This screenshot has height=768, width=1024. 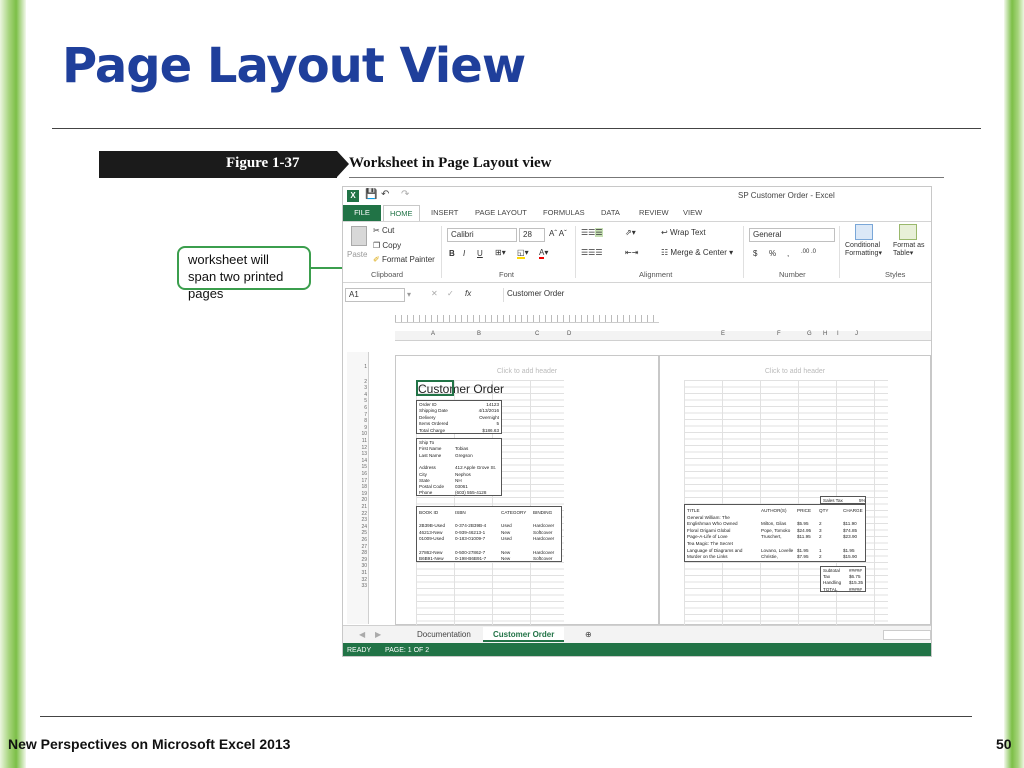 What do you see at coordinates (404, 259) in the screenshot?
I see `format-painter-button: ✐ Format Painter` at bounding box center [404, 259].